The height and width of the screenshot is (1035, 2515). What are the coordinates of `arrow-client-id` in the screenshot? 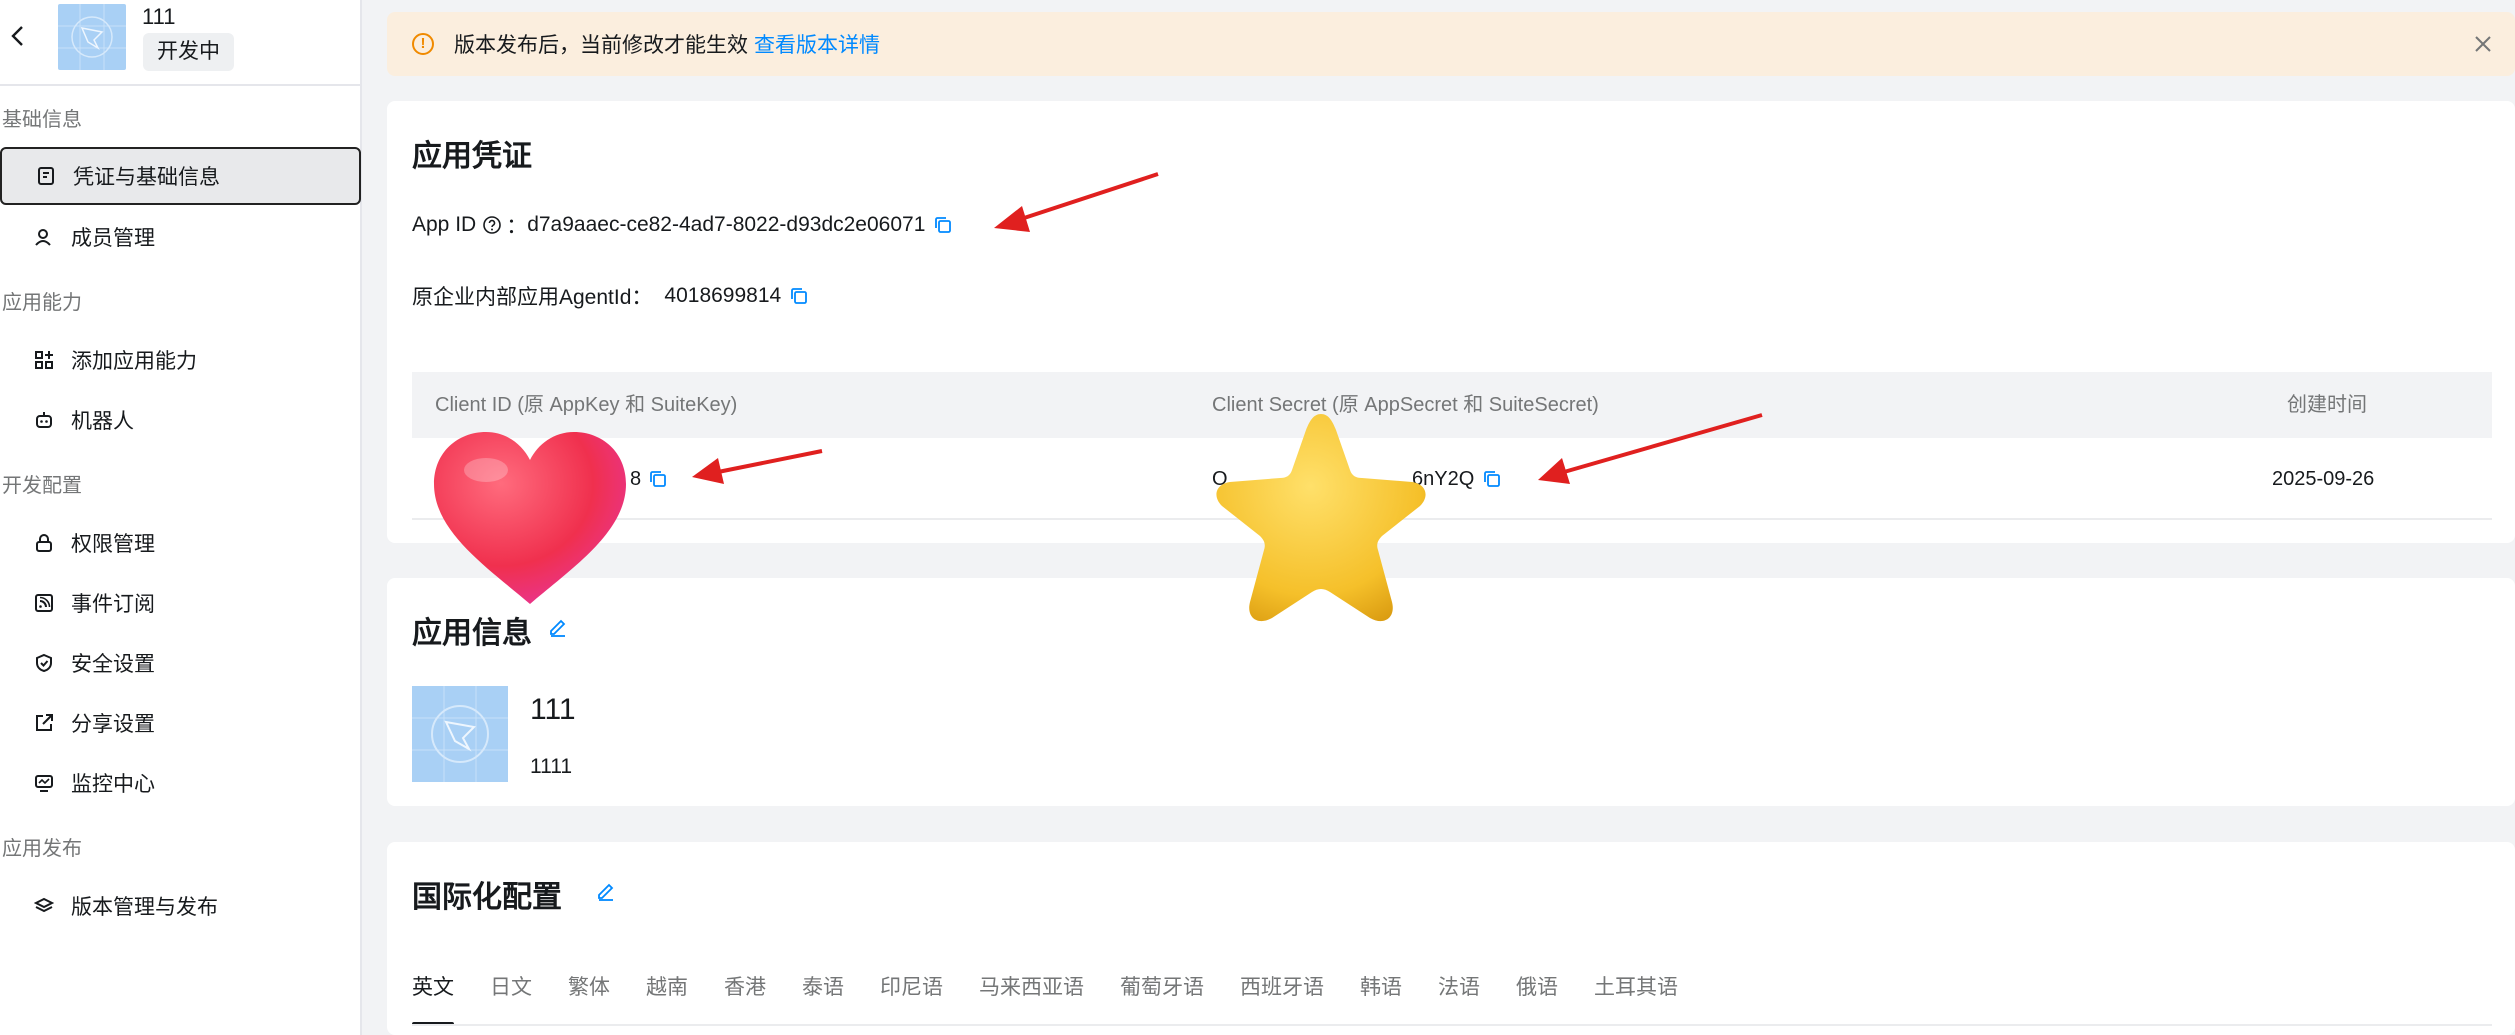 It's located at (757, 466).